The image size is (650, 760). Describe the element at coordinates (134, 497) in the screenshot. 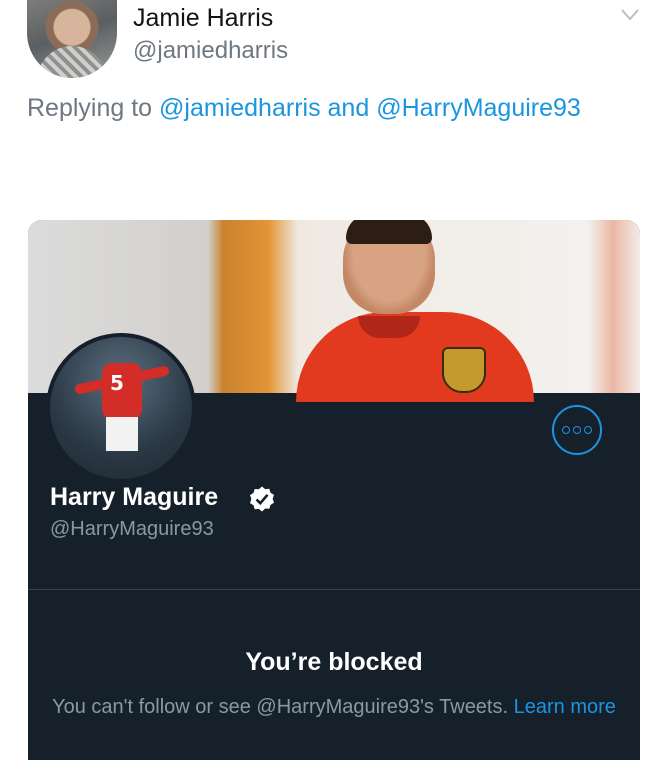

I see `profile-name: Harry Maguire` at that location.